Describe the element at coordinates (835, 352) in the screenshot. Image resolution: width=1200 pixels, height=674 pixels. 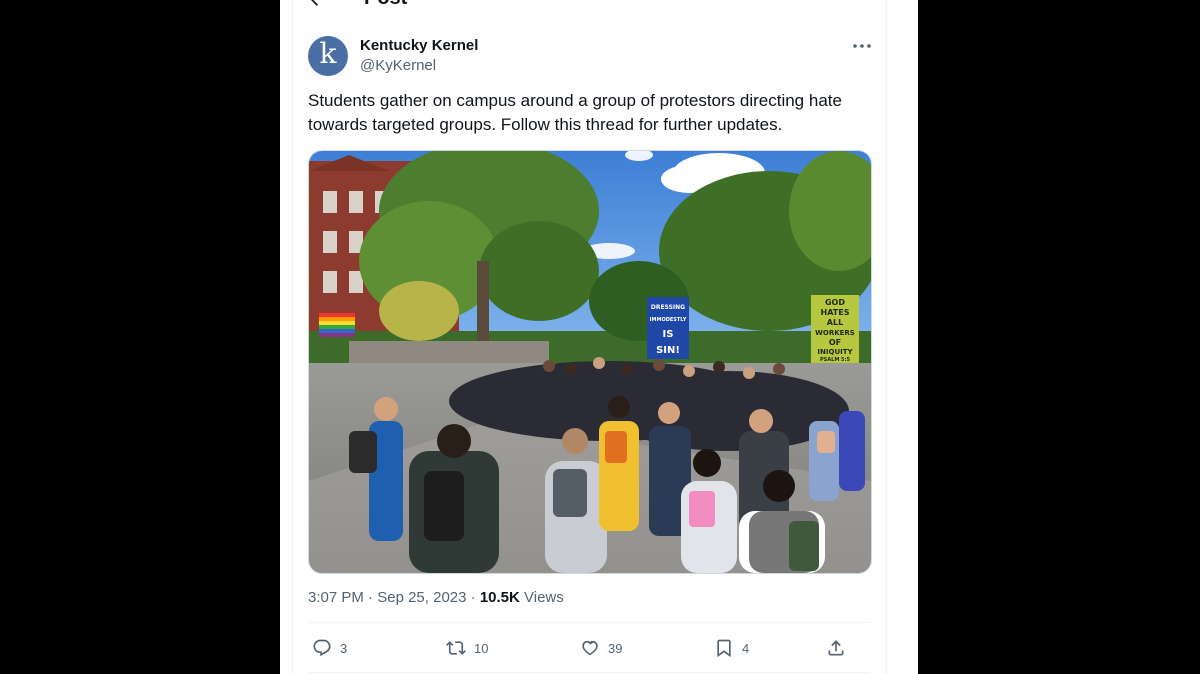
I see `green-sign-line-6: INIQUITY` at that location.